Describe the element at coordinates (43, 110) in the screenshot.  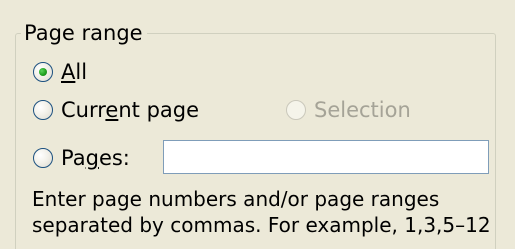
I see `radio-current-page-indicator` at that location.